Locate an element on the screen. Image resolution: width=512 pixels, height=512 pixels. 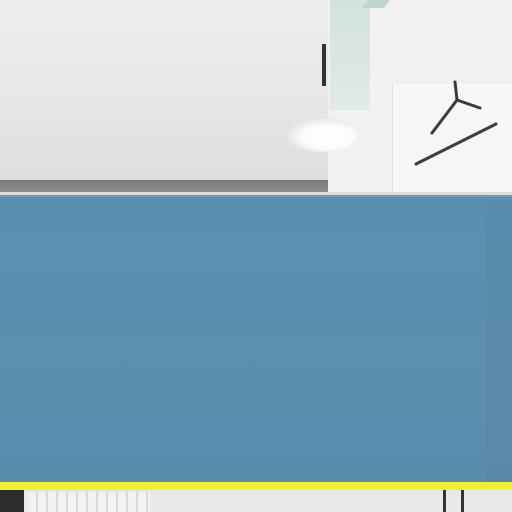
overlay-edge-shade is located at coordinates (498, 339).